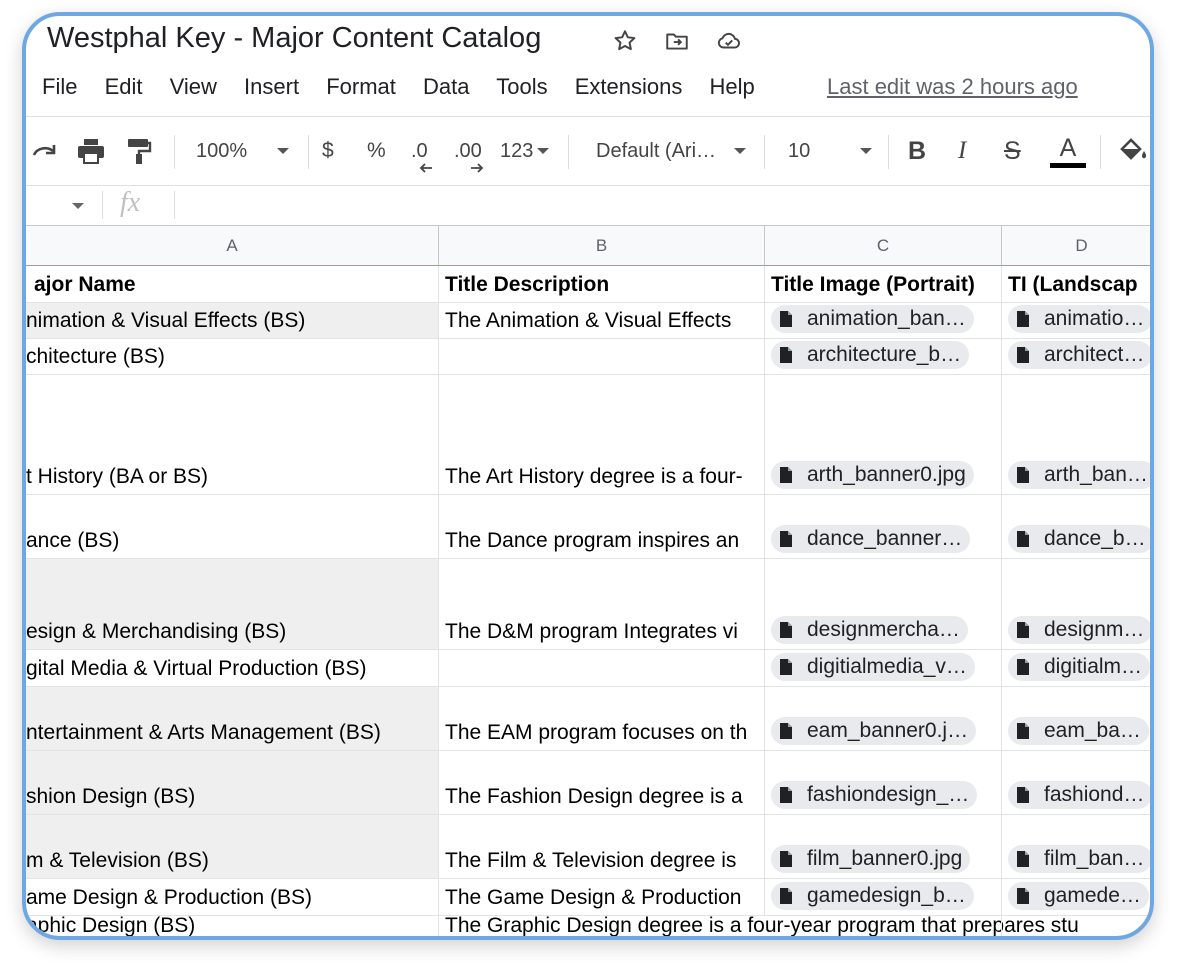 Image resolution: width=1178 pixels, height=974 pixels. I want to click on file-chip: arth_banner0.jpg, so click(872, 475).